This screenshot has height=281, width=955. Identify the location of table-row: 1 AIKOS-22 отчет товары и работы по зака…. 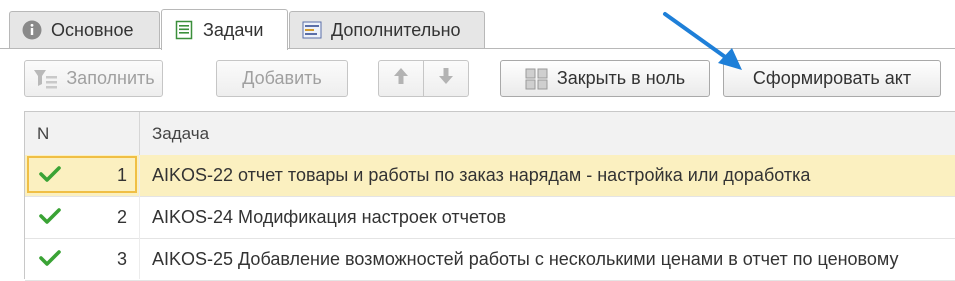
(490, 176).